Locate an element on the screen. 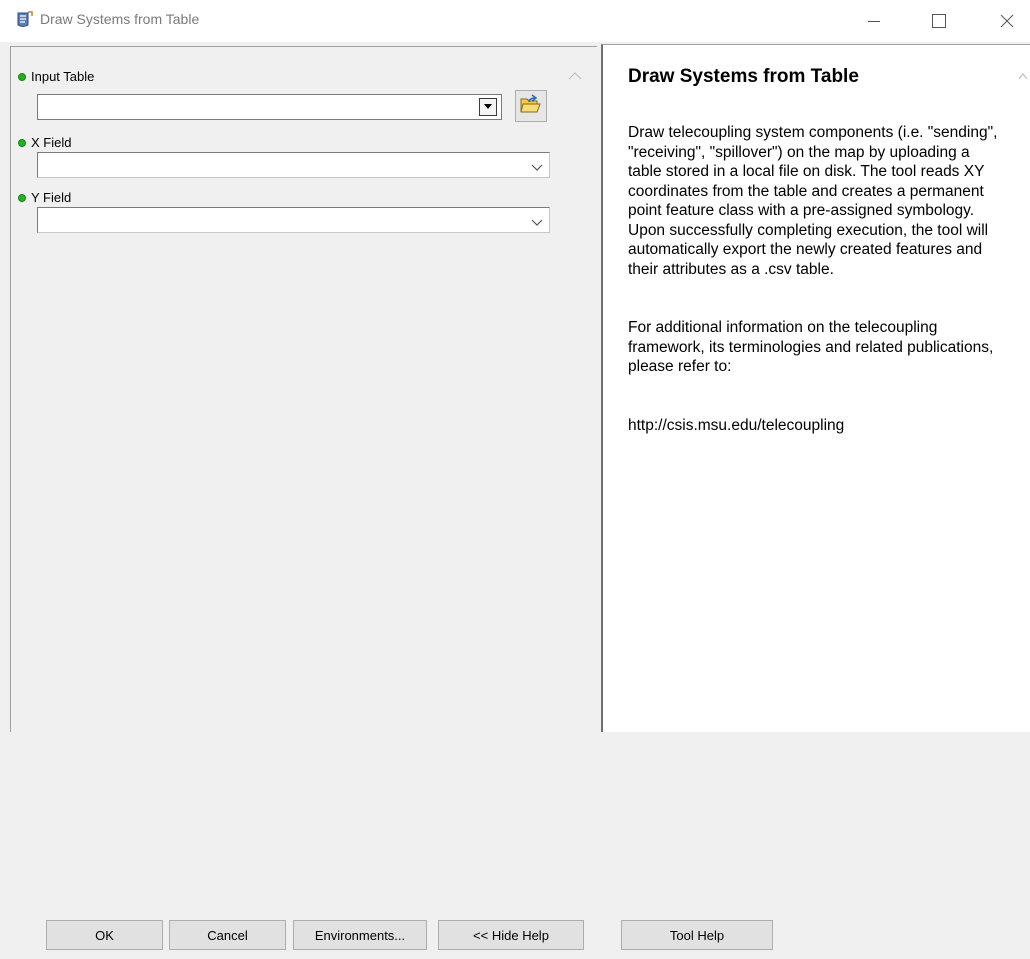  input-table-combo is located at coordinates (269, 107).